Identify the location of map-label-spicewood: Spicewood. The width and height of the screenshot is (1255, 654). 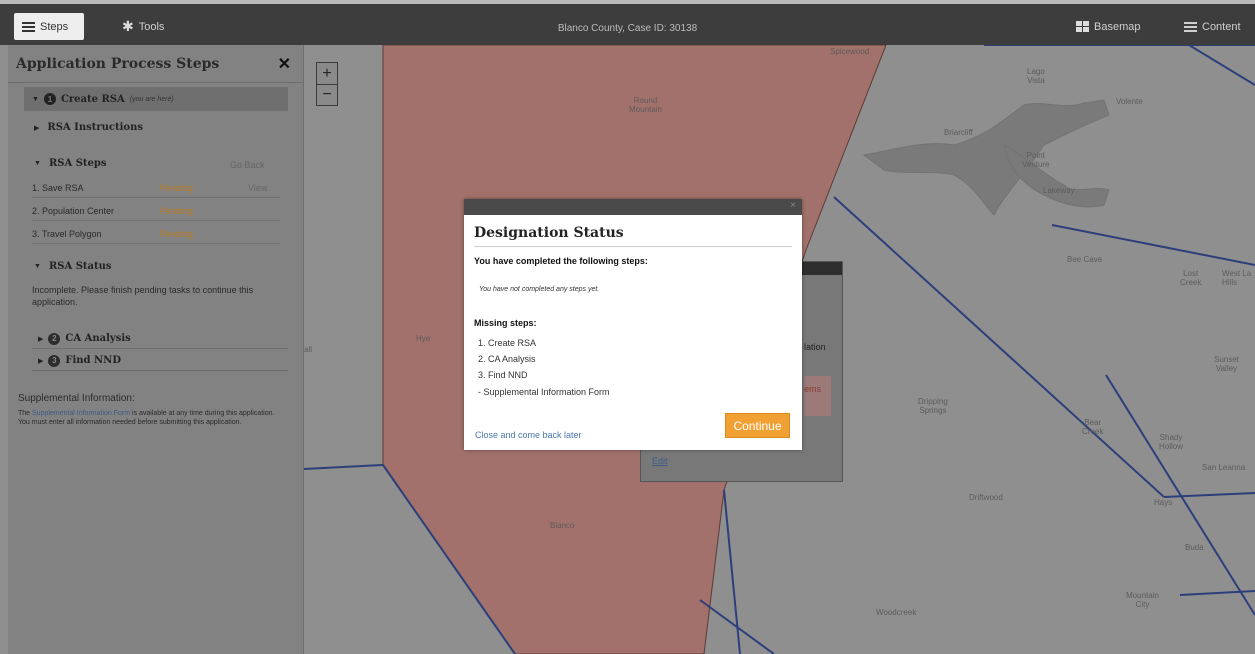
(850, 51).